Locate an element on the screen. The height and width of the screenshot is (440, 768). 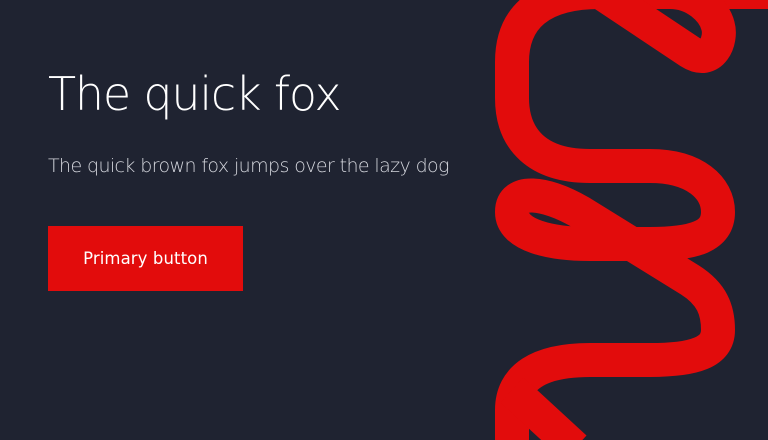
squiggle-bottom-tail is located at coordinates (543, 408).